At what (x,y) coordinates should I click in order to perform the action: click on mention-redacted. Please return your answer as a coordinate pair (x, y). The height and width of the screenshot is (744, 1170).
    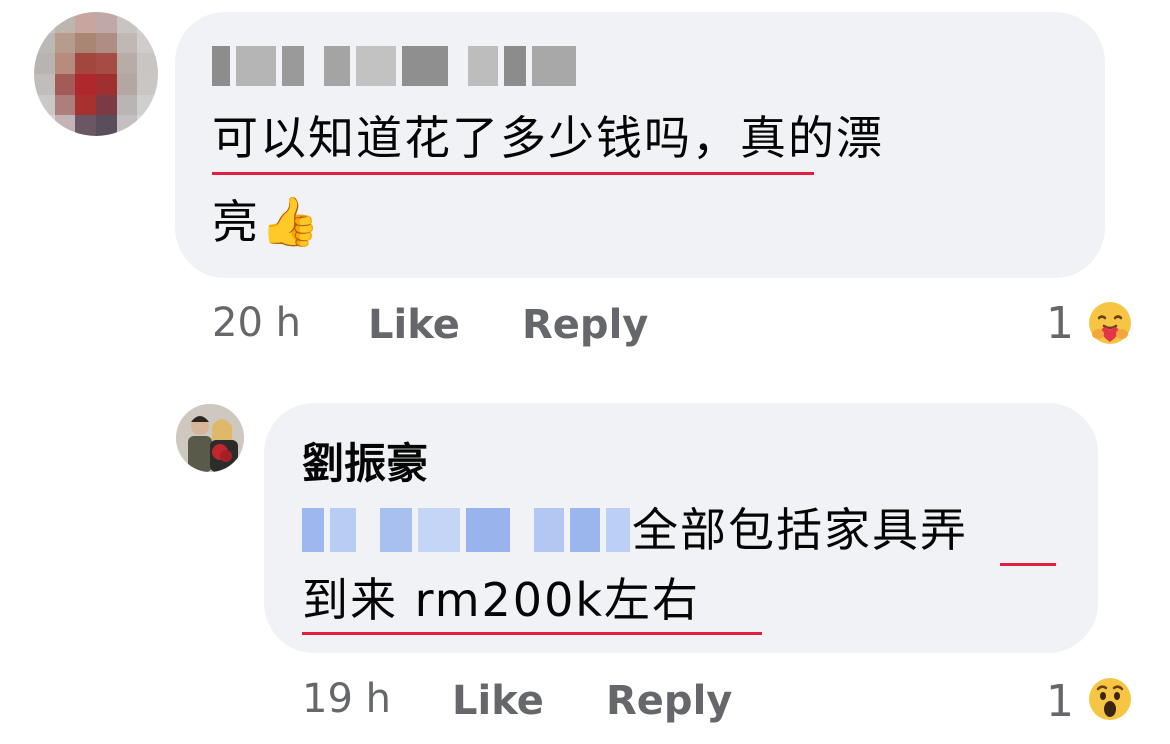
    Looking at the image, I should click on (466, 530).